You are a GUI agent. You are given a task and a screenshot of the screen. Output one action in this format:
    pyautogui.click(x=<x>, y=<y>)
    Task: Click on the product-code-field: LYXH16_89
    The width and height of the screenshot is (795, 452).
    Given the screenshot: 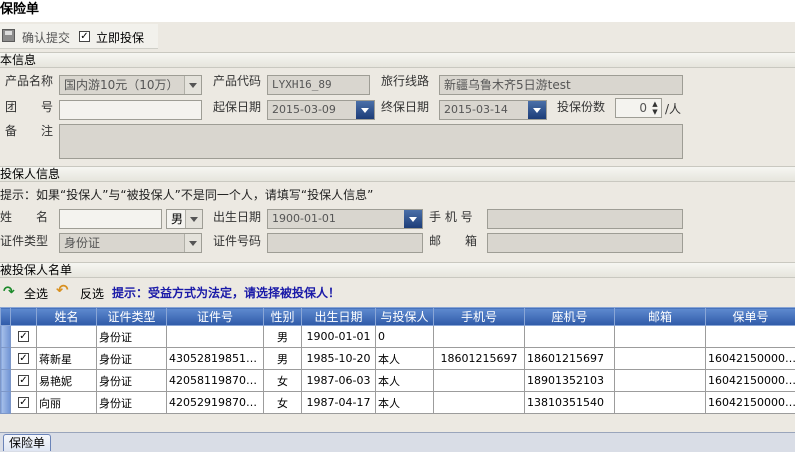 What is the action you would take?
    pyautogui.click(x=318, y=85)
    